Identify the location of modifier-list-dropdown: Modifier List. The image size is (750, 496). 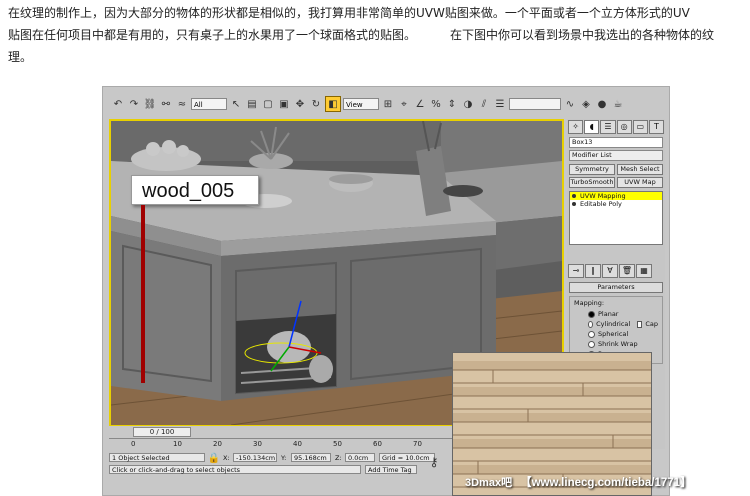
(616, 155).